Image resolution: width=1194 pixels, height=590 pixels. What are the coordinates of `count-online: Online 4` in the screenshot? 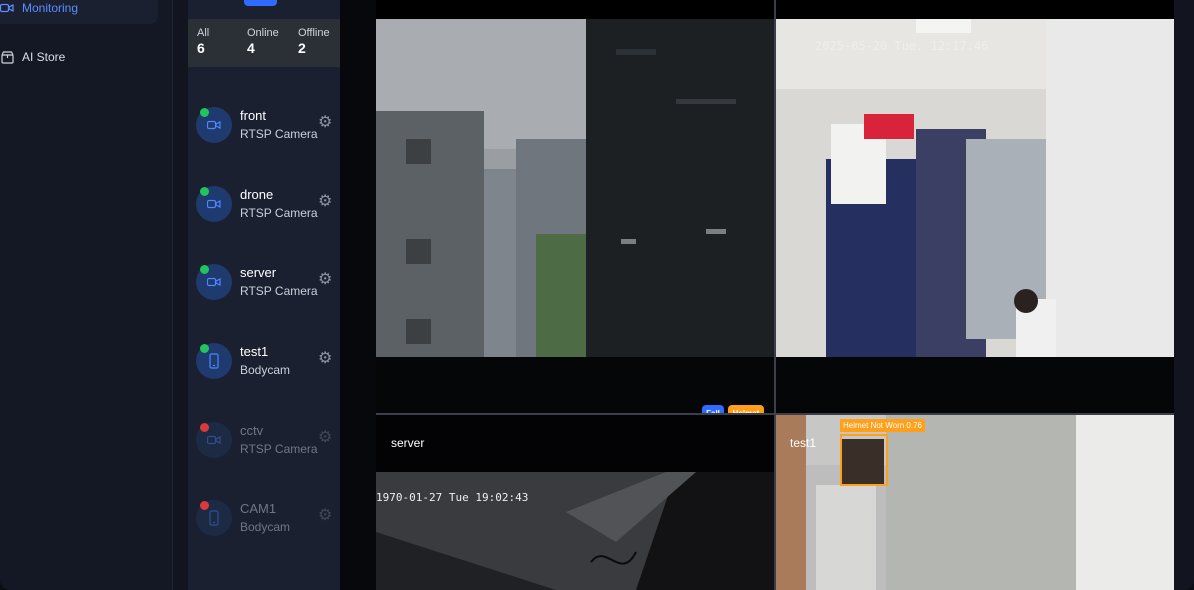 It's located at (263, 41).